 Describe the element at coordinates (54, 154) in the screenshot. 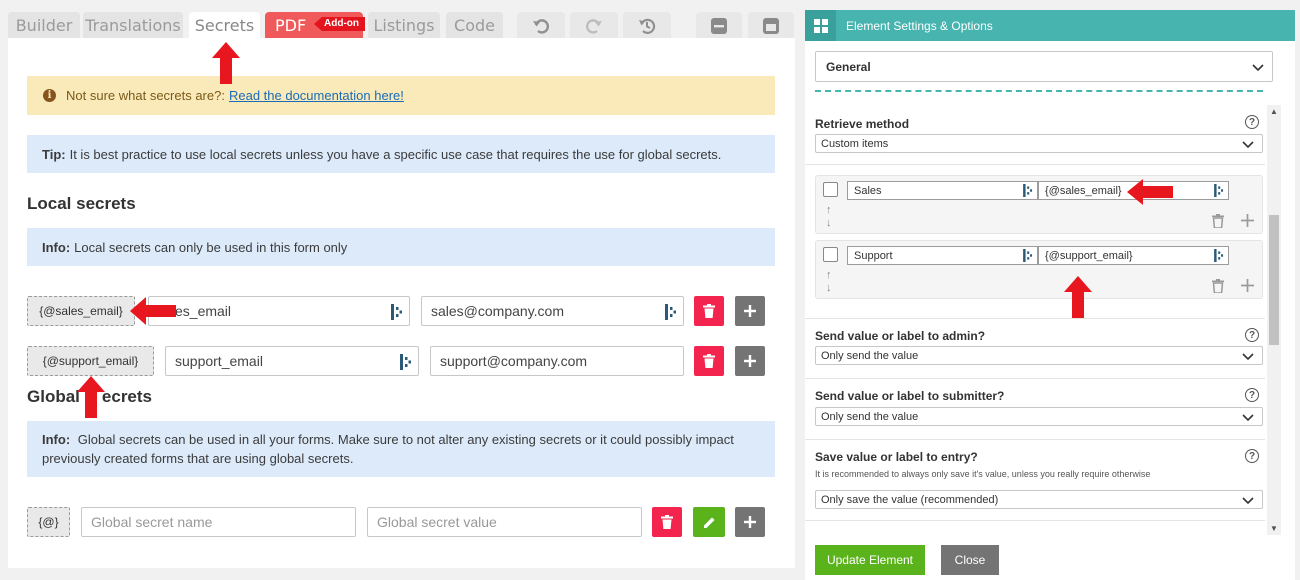

I see `tip-label: Tip:` at that location.